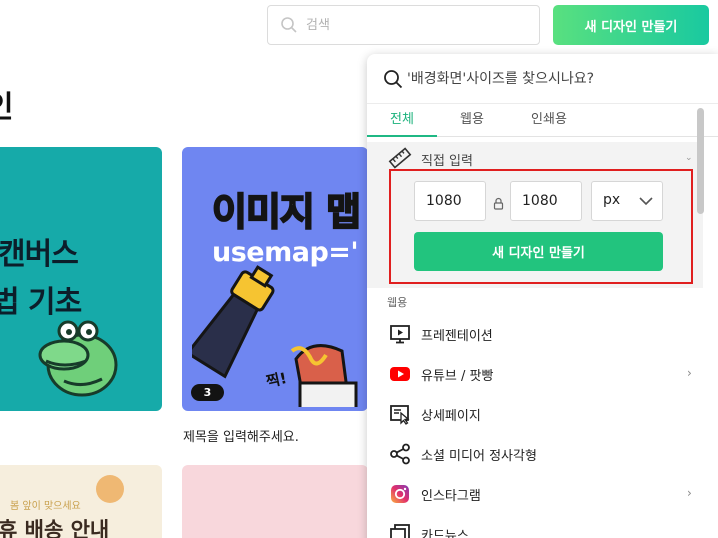 The height and width of the screenshot is (538, 718). Describe the element at coordinates (627, 201) in the screenshot. I see `unit-select: px` at that location.